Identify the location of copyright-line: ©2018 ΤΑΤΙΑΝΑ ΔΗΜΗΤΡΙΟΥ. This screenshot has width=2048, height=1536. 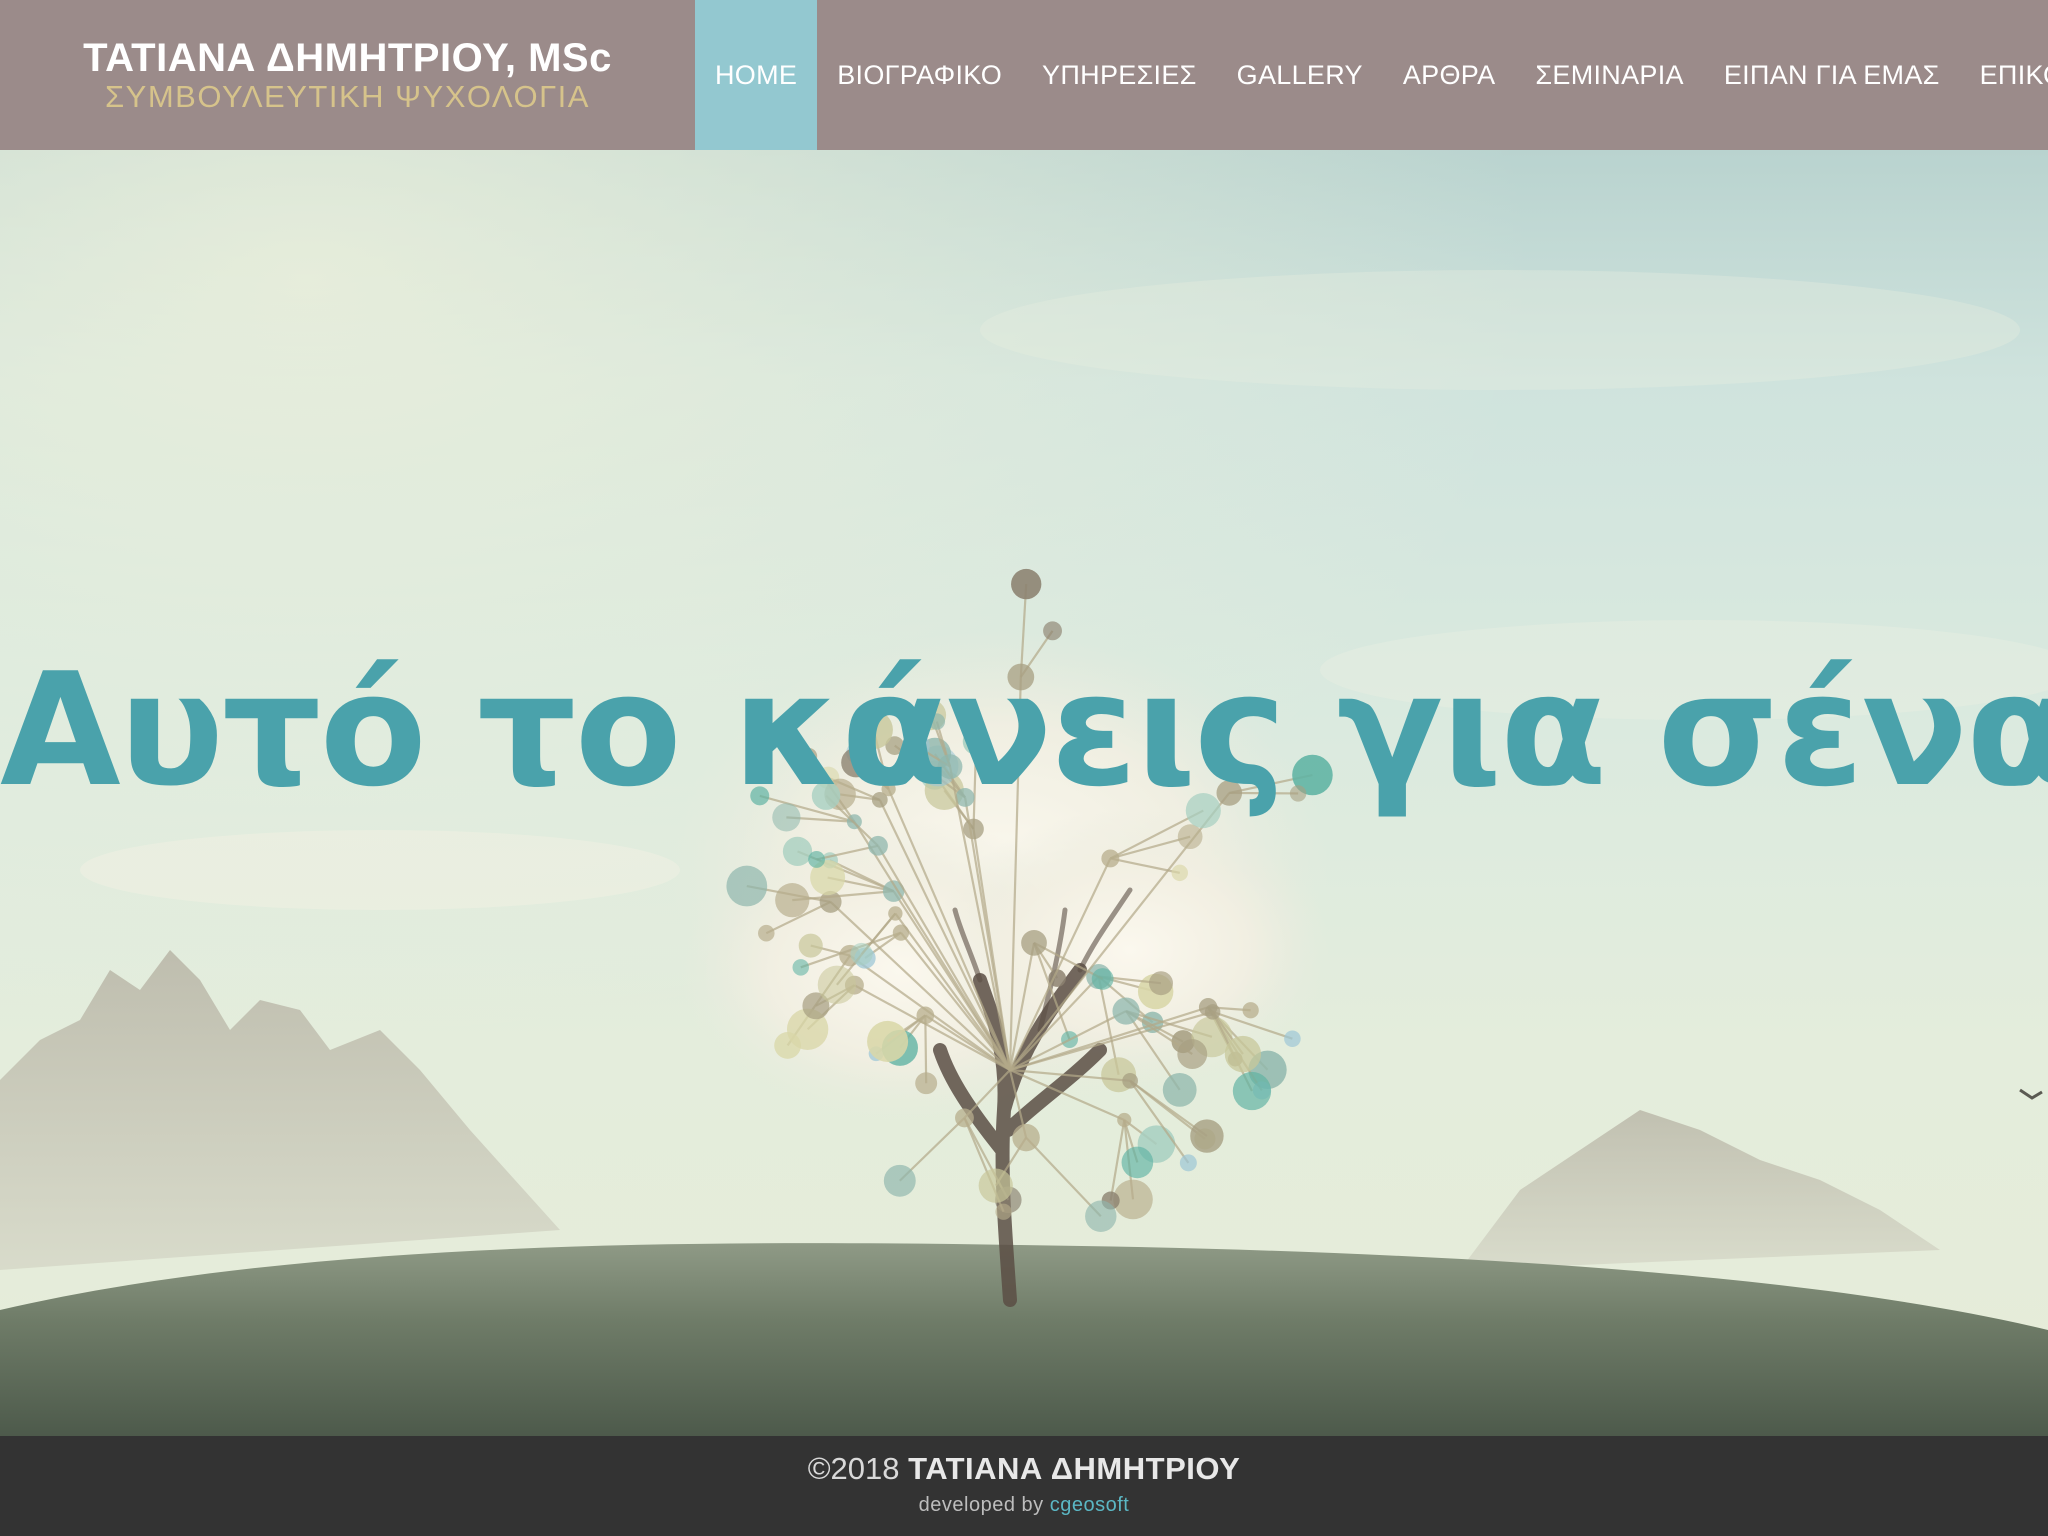
(1024, 1469).